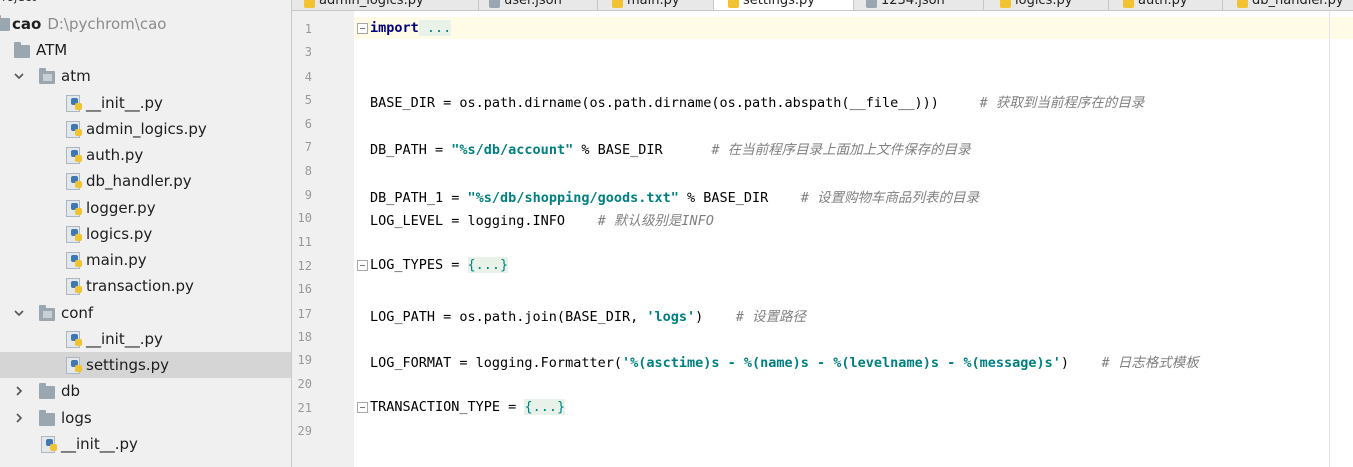  I want to click on line-number: 6, so click(308, 124).